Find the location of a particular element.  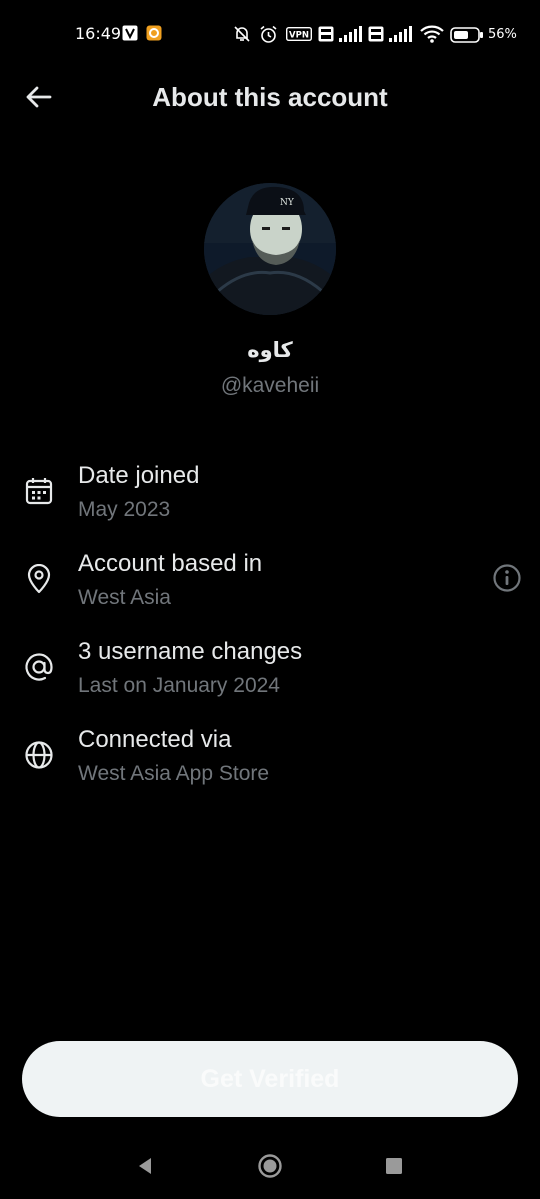

info-row-username-changes: 3 username changes Last on January 2024 is located at coordinates (270, 678).